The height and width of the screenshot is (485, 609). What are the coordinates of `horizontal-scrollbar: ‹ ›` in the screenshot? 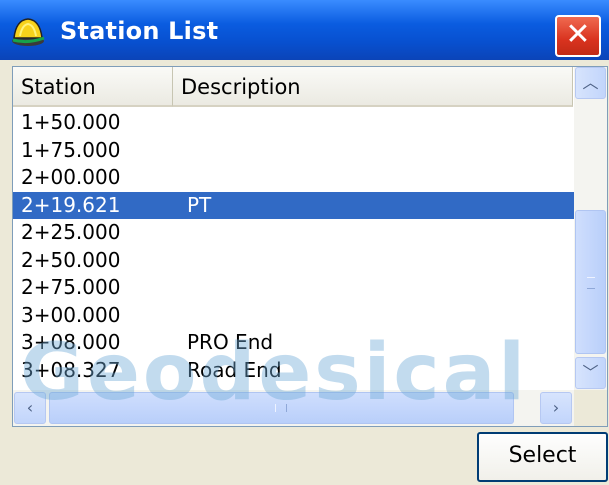 It's located at (293, 408).